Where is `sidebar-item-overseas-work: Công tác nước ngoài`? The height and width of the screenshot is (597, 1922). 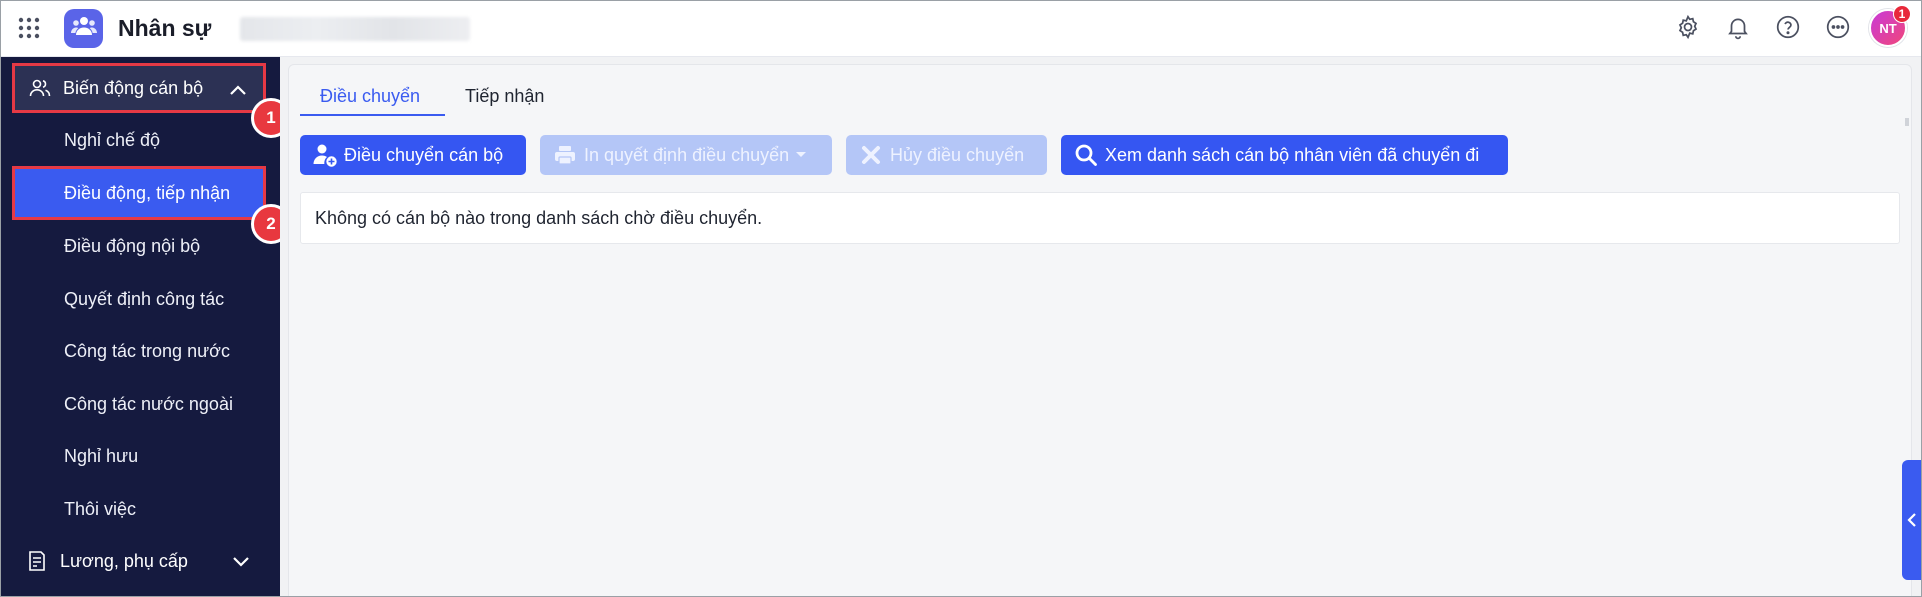 sidebar-item-overseas-work: Công tác nước ngoài is located at coordinates (148, 404).